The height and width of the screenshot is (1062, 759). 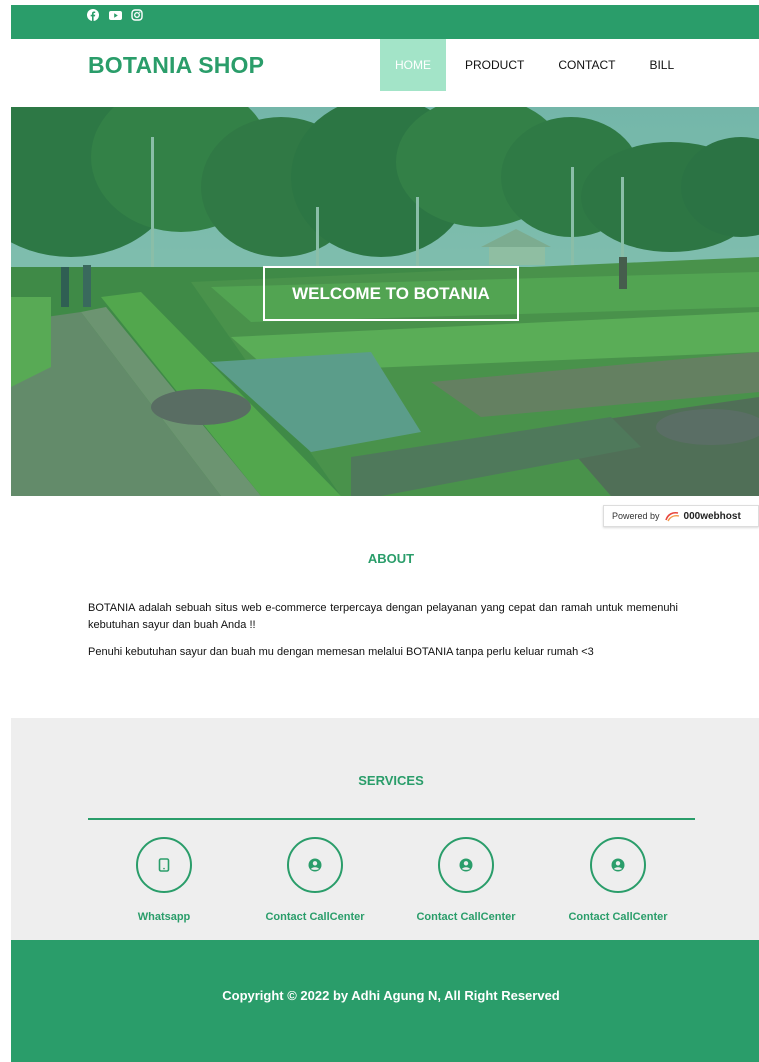 I want to click on service-callcenter-3: Contact CallCenter, so click(x=618, y=880).